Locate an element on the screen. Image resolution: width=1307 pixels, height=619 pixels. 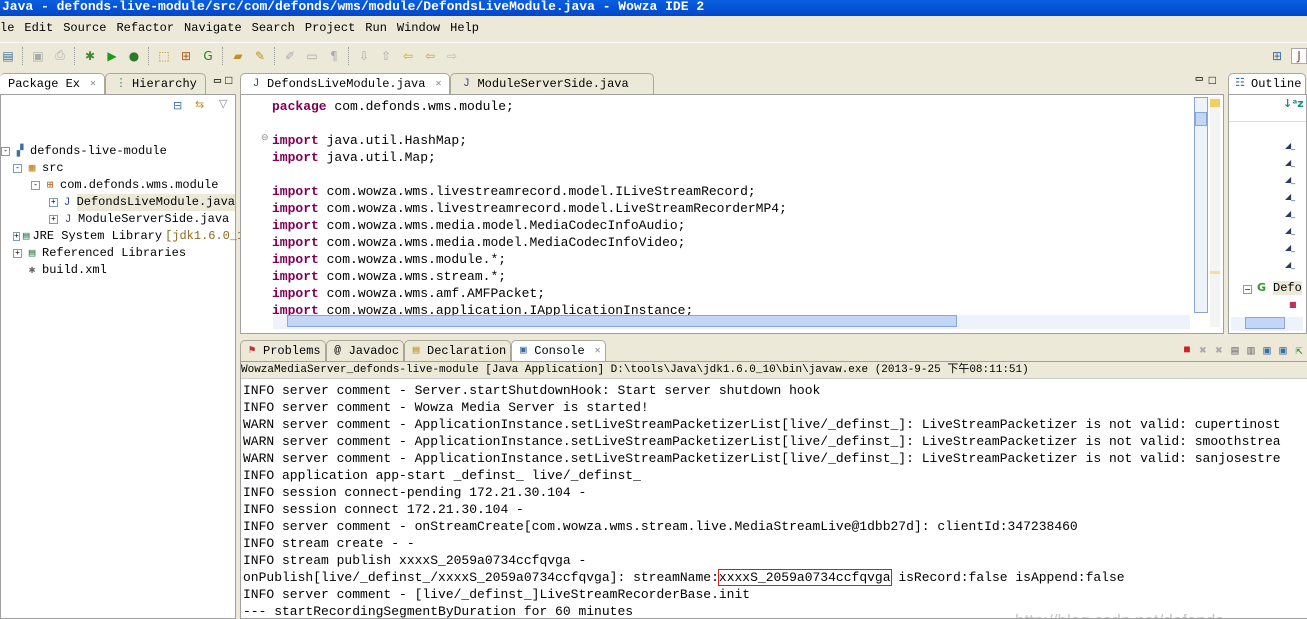
menu-project: Project is located at coordinates (331, 28).